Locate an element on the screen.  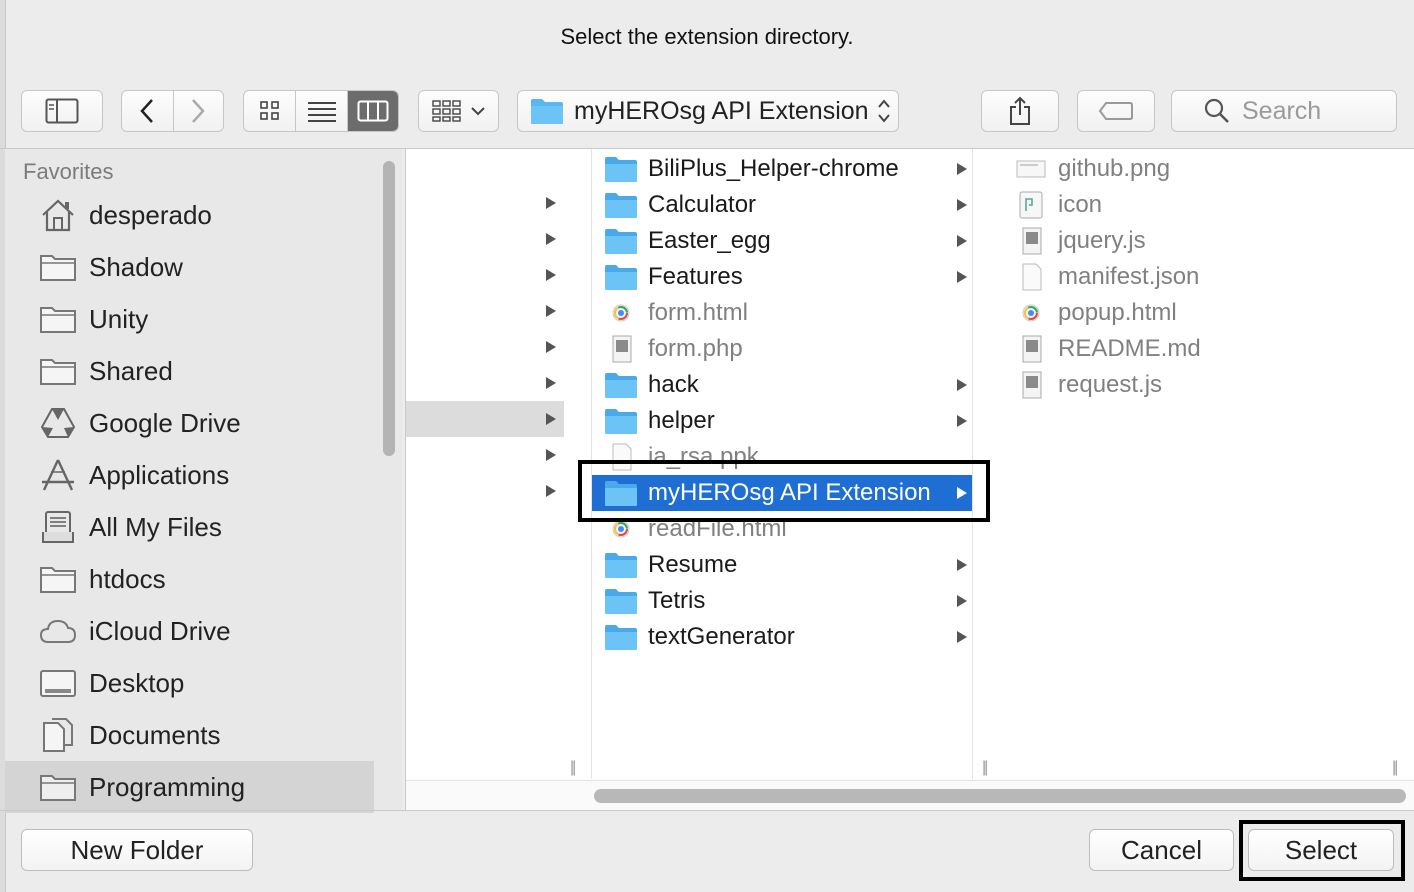
folder-row-biliplus-helper-chrome: BiliPlus_Helper-chrome is located at coordinates (782, 169).